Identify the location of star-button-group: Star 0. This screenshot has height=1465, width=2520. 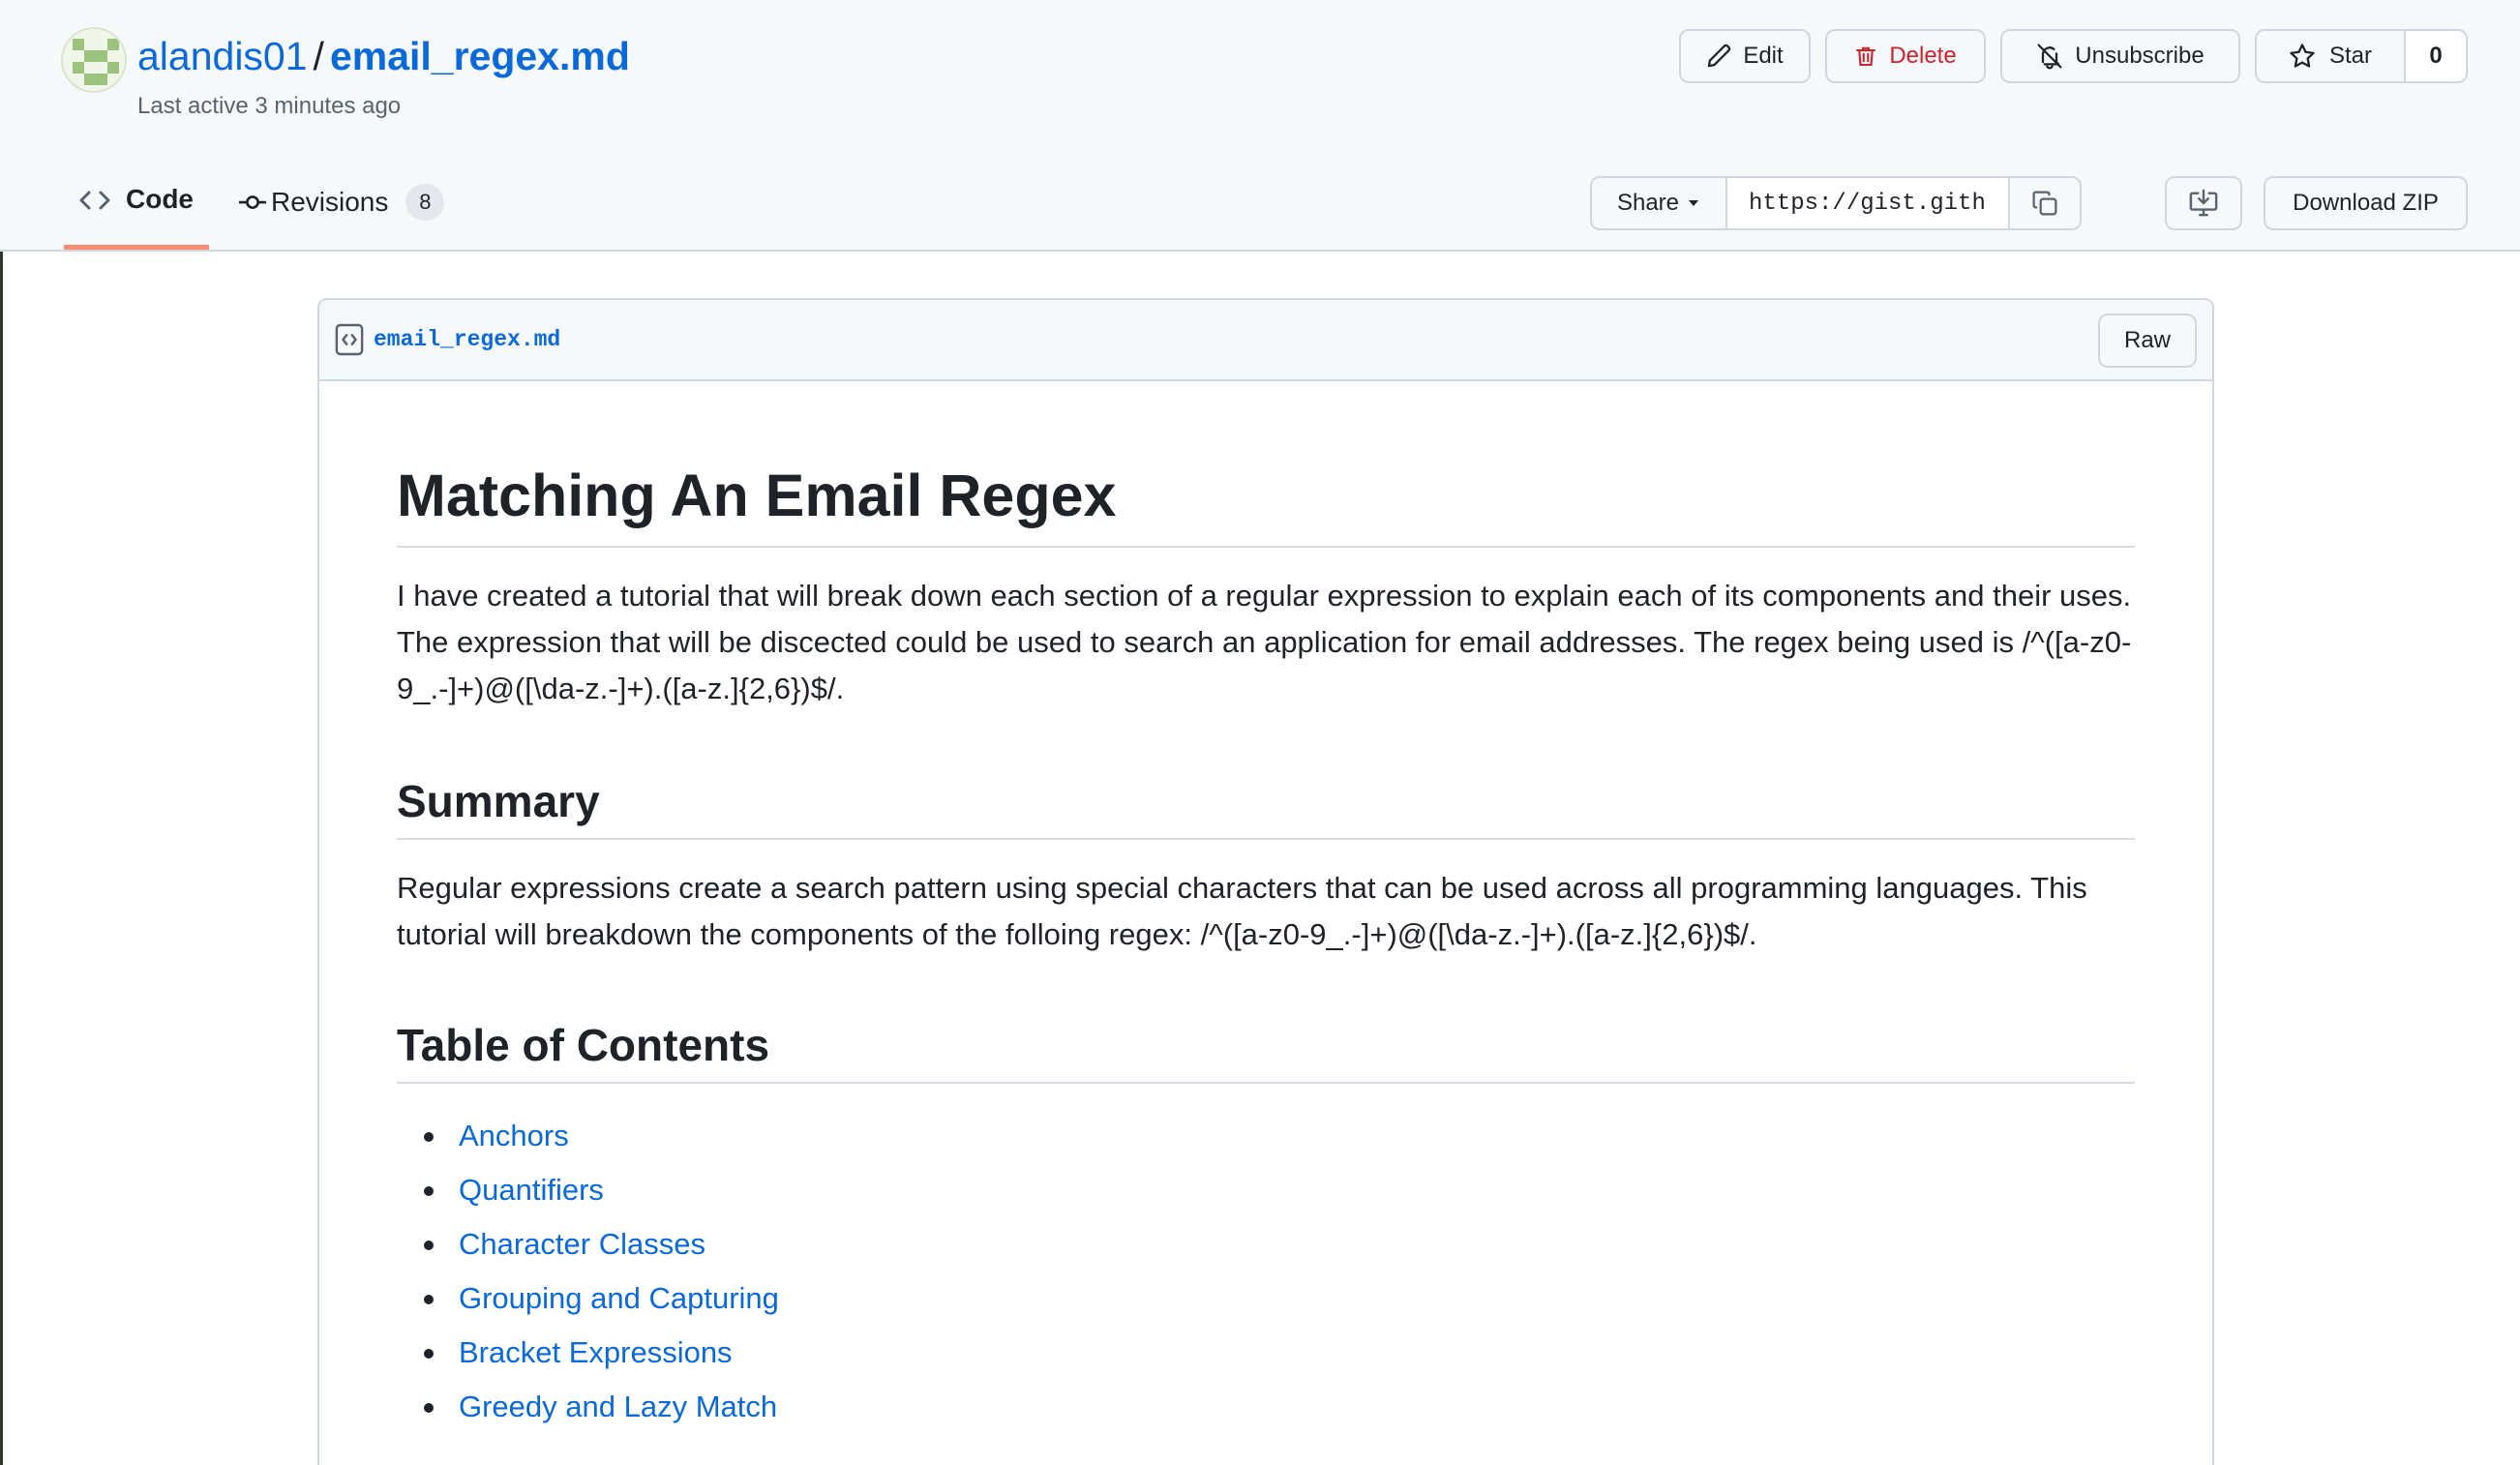
(2361, 56).